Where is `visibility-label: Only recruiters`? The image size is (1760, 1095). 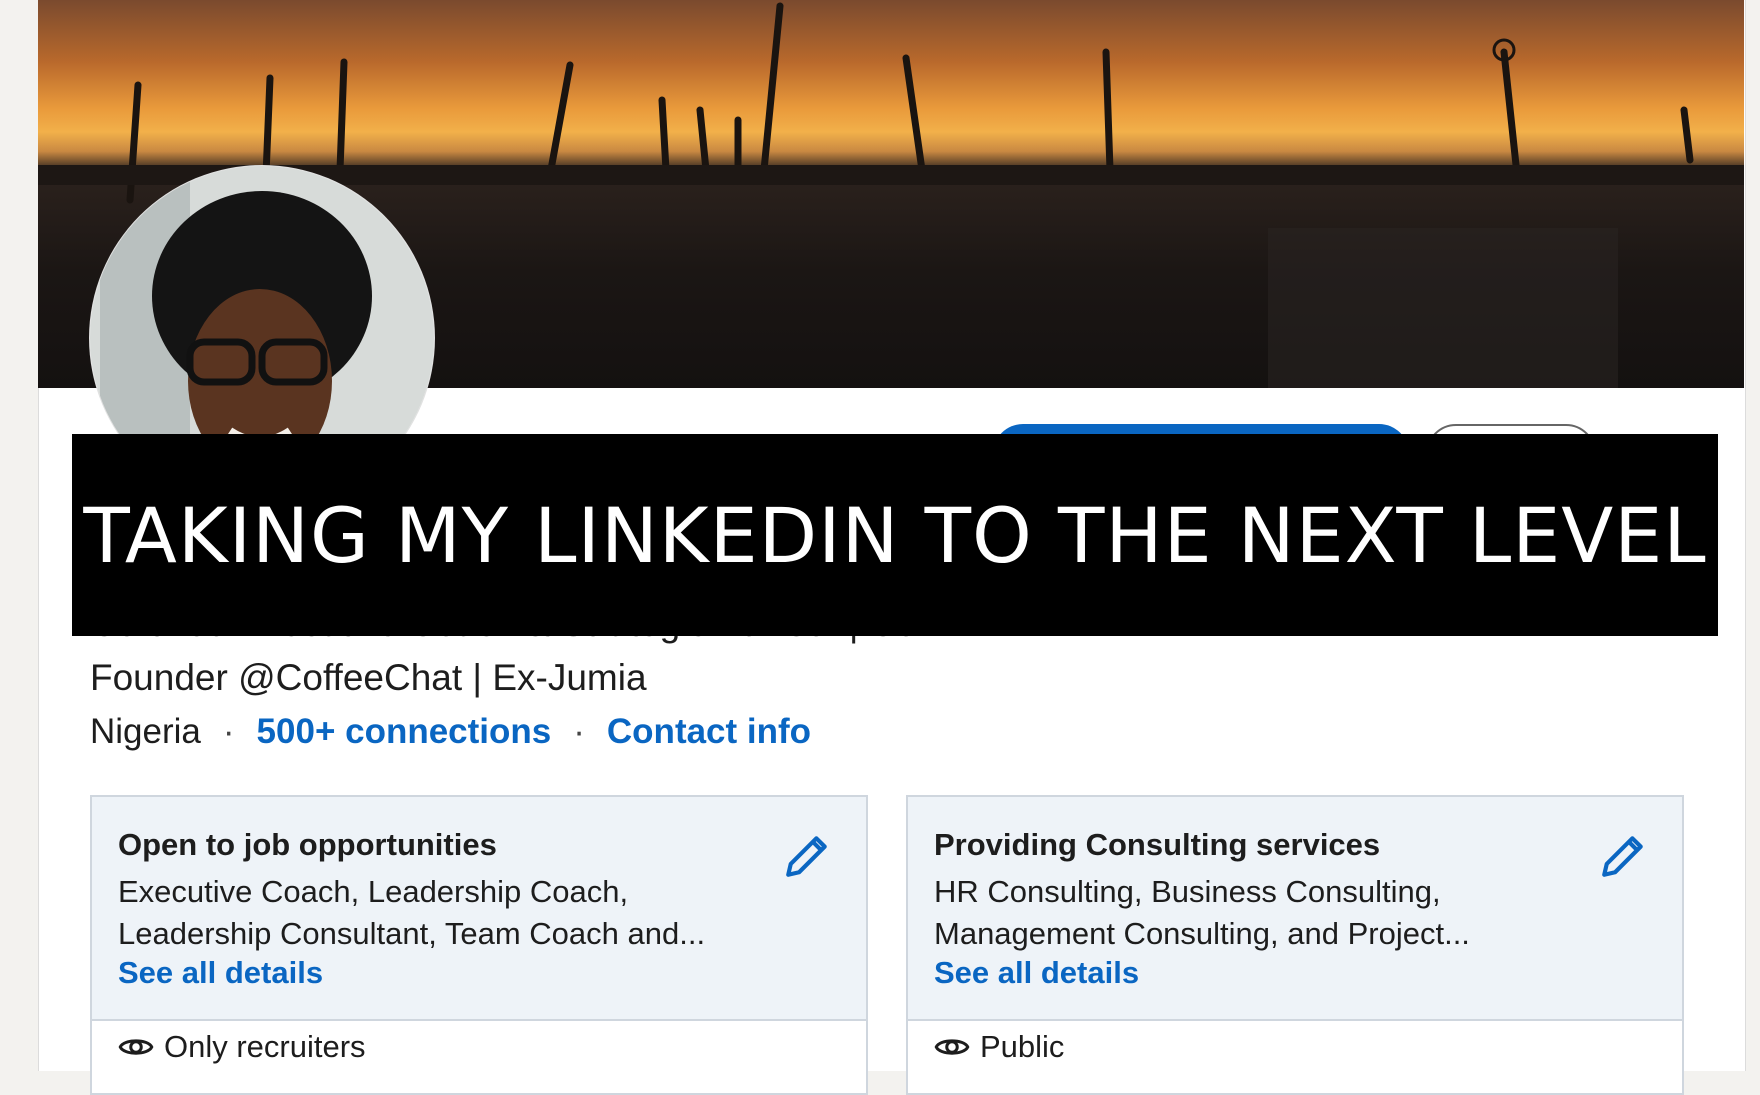 visibility-label: Only recruiters is located at coordinates (265, 1046).